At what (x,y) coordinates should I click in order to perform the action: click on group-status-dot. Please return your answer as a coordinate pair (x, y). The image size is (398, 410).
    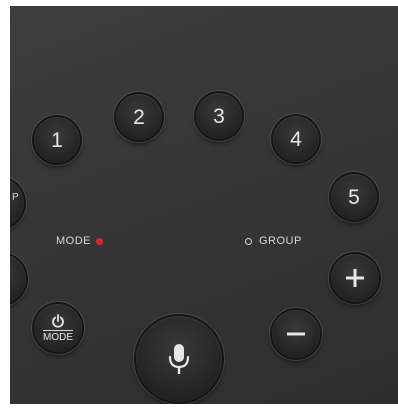
    Looking at the image, I should click on (248, 241).